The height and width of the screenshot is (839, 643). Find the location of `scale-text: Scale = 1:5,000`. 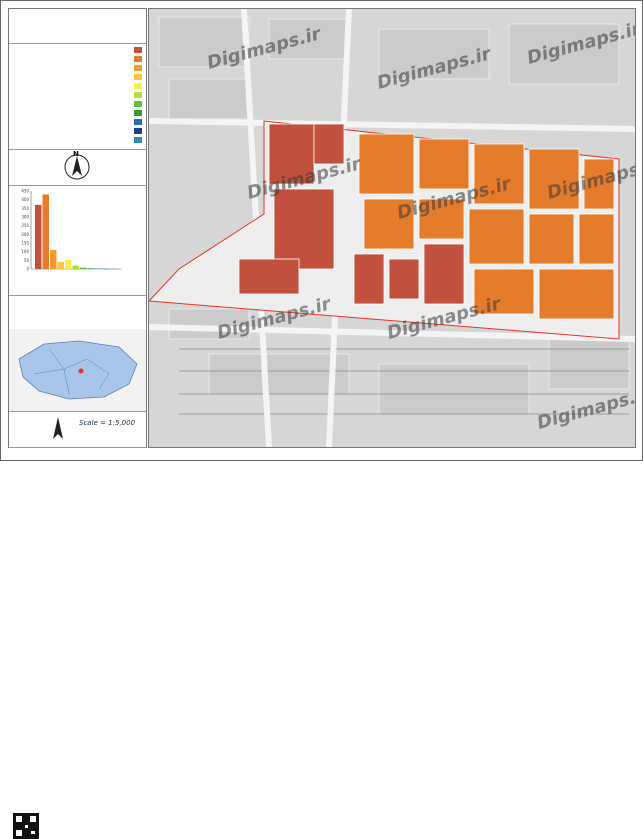

scale-text: Scale = 1:5,000 is located at coordinates (107, 423).